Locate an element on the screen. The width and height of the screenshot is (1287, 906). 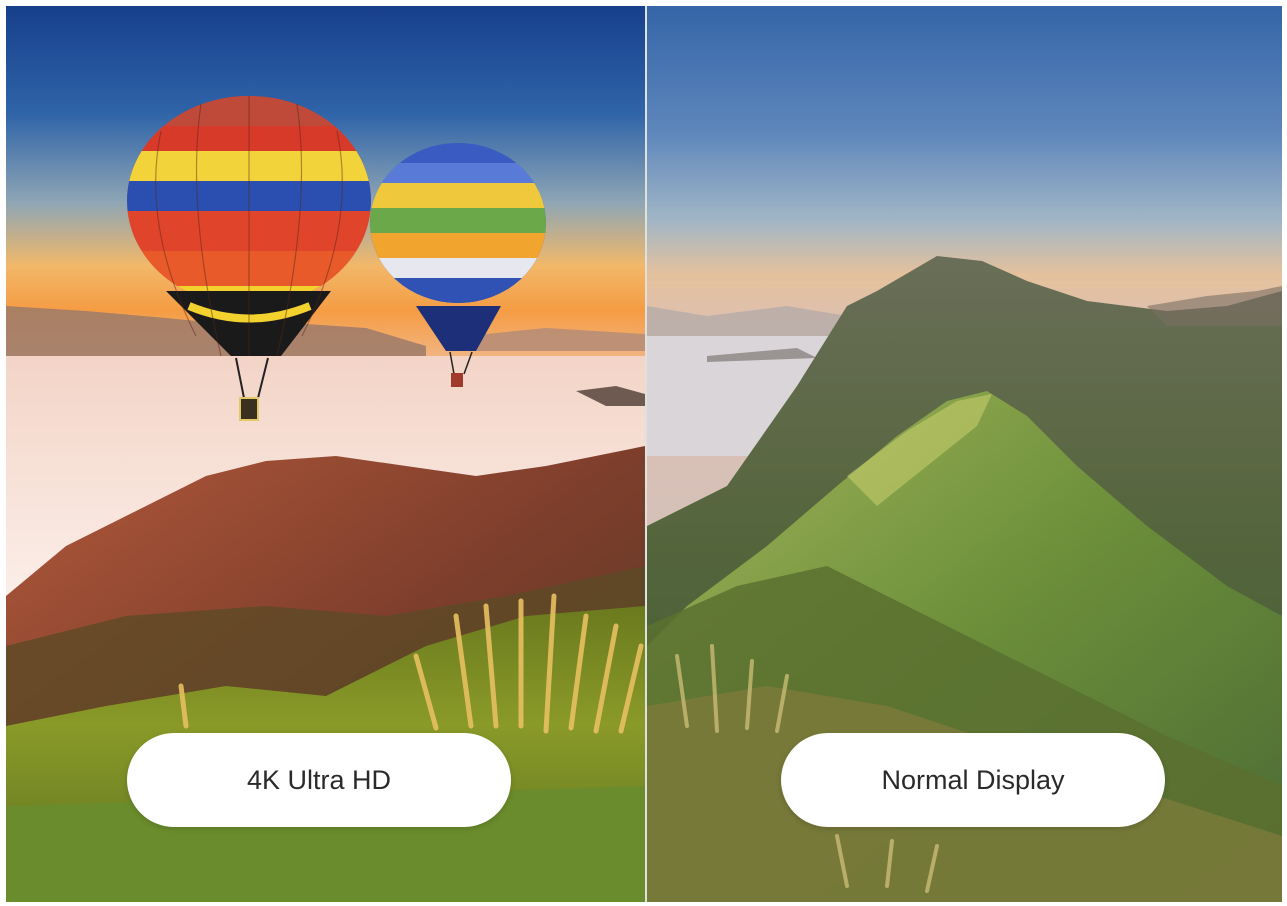
normal-display-label: Normal Display is located at coordinates (973, 780).